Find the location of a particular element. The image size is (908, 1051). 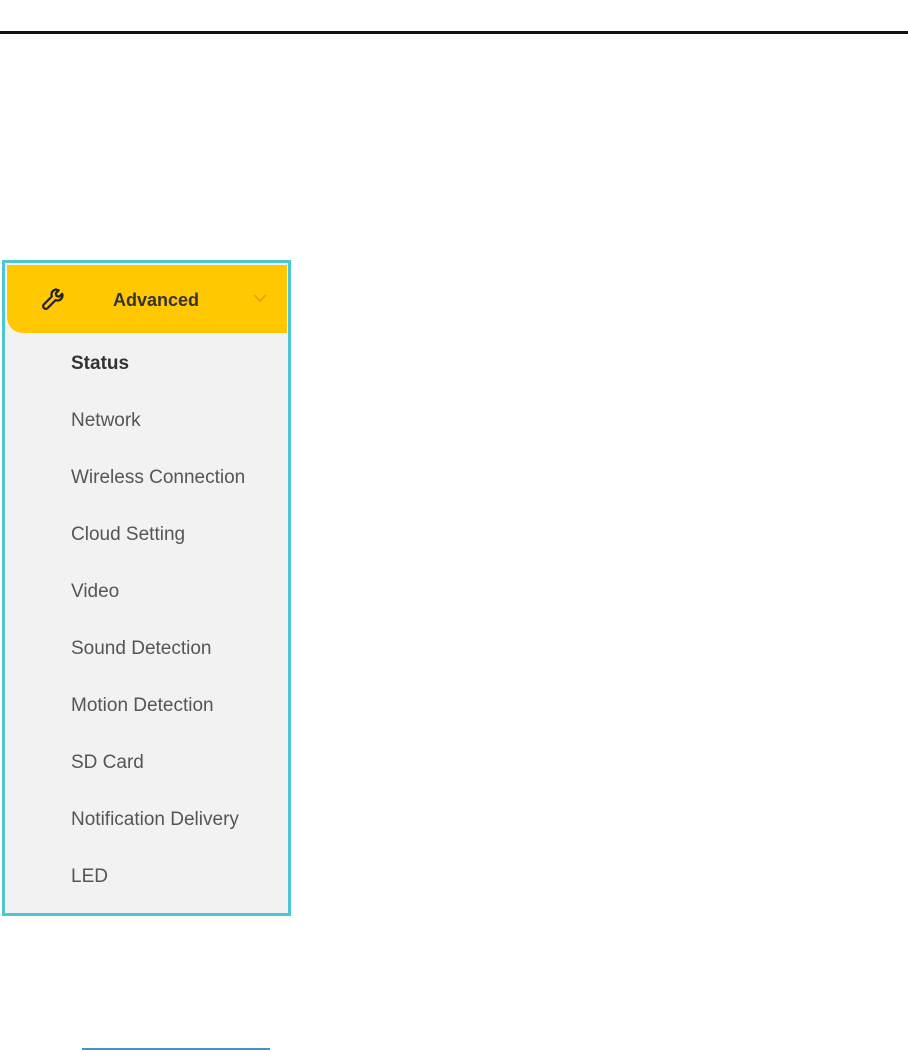

menu-item-notification-delivery: Notification Delivery is located at coordinates (155, 820).